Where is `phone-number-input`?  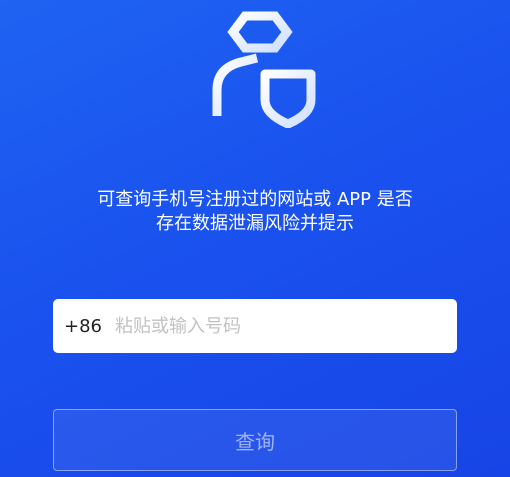 phone-number-input is located at coordinates (245, 326).